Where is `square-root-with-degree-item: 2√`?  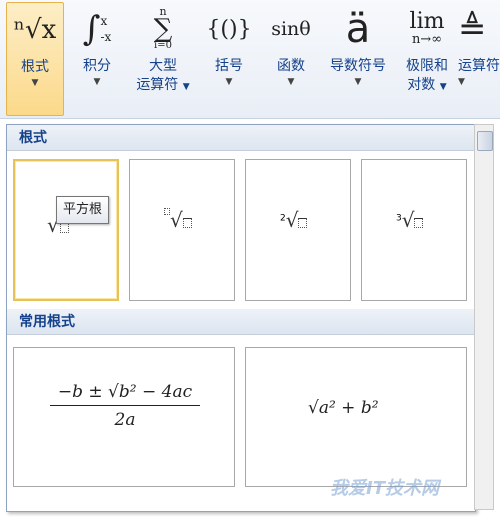
square-root-with-degree-item: 2√ is located at coordinates (298, 230).